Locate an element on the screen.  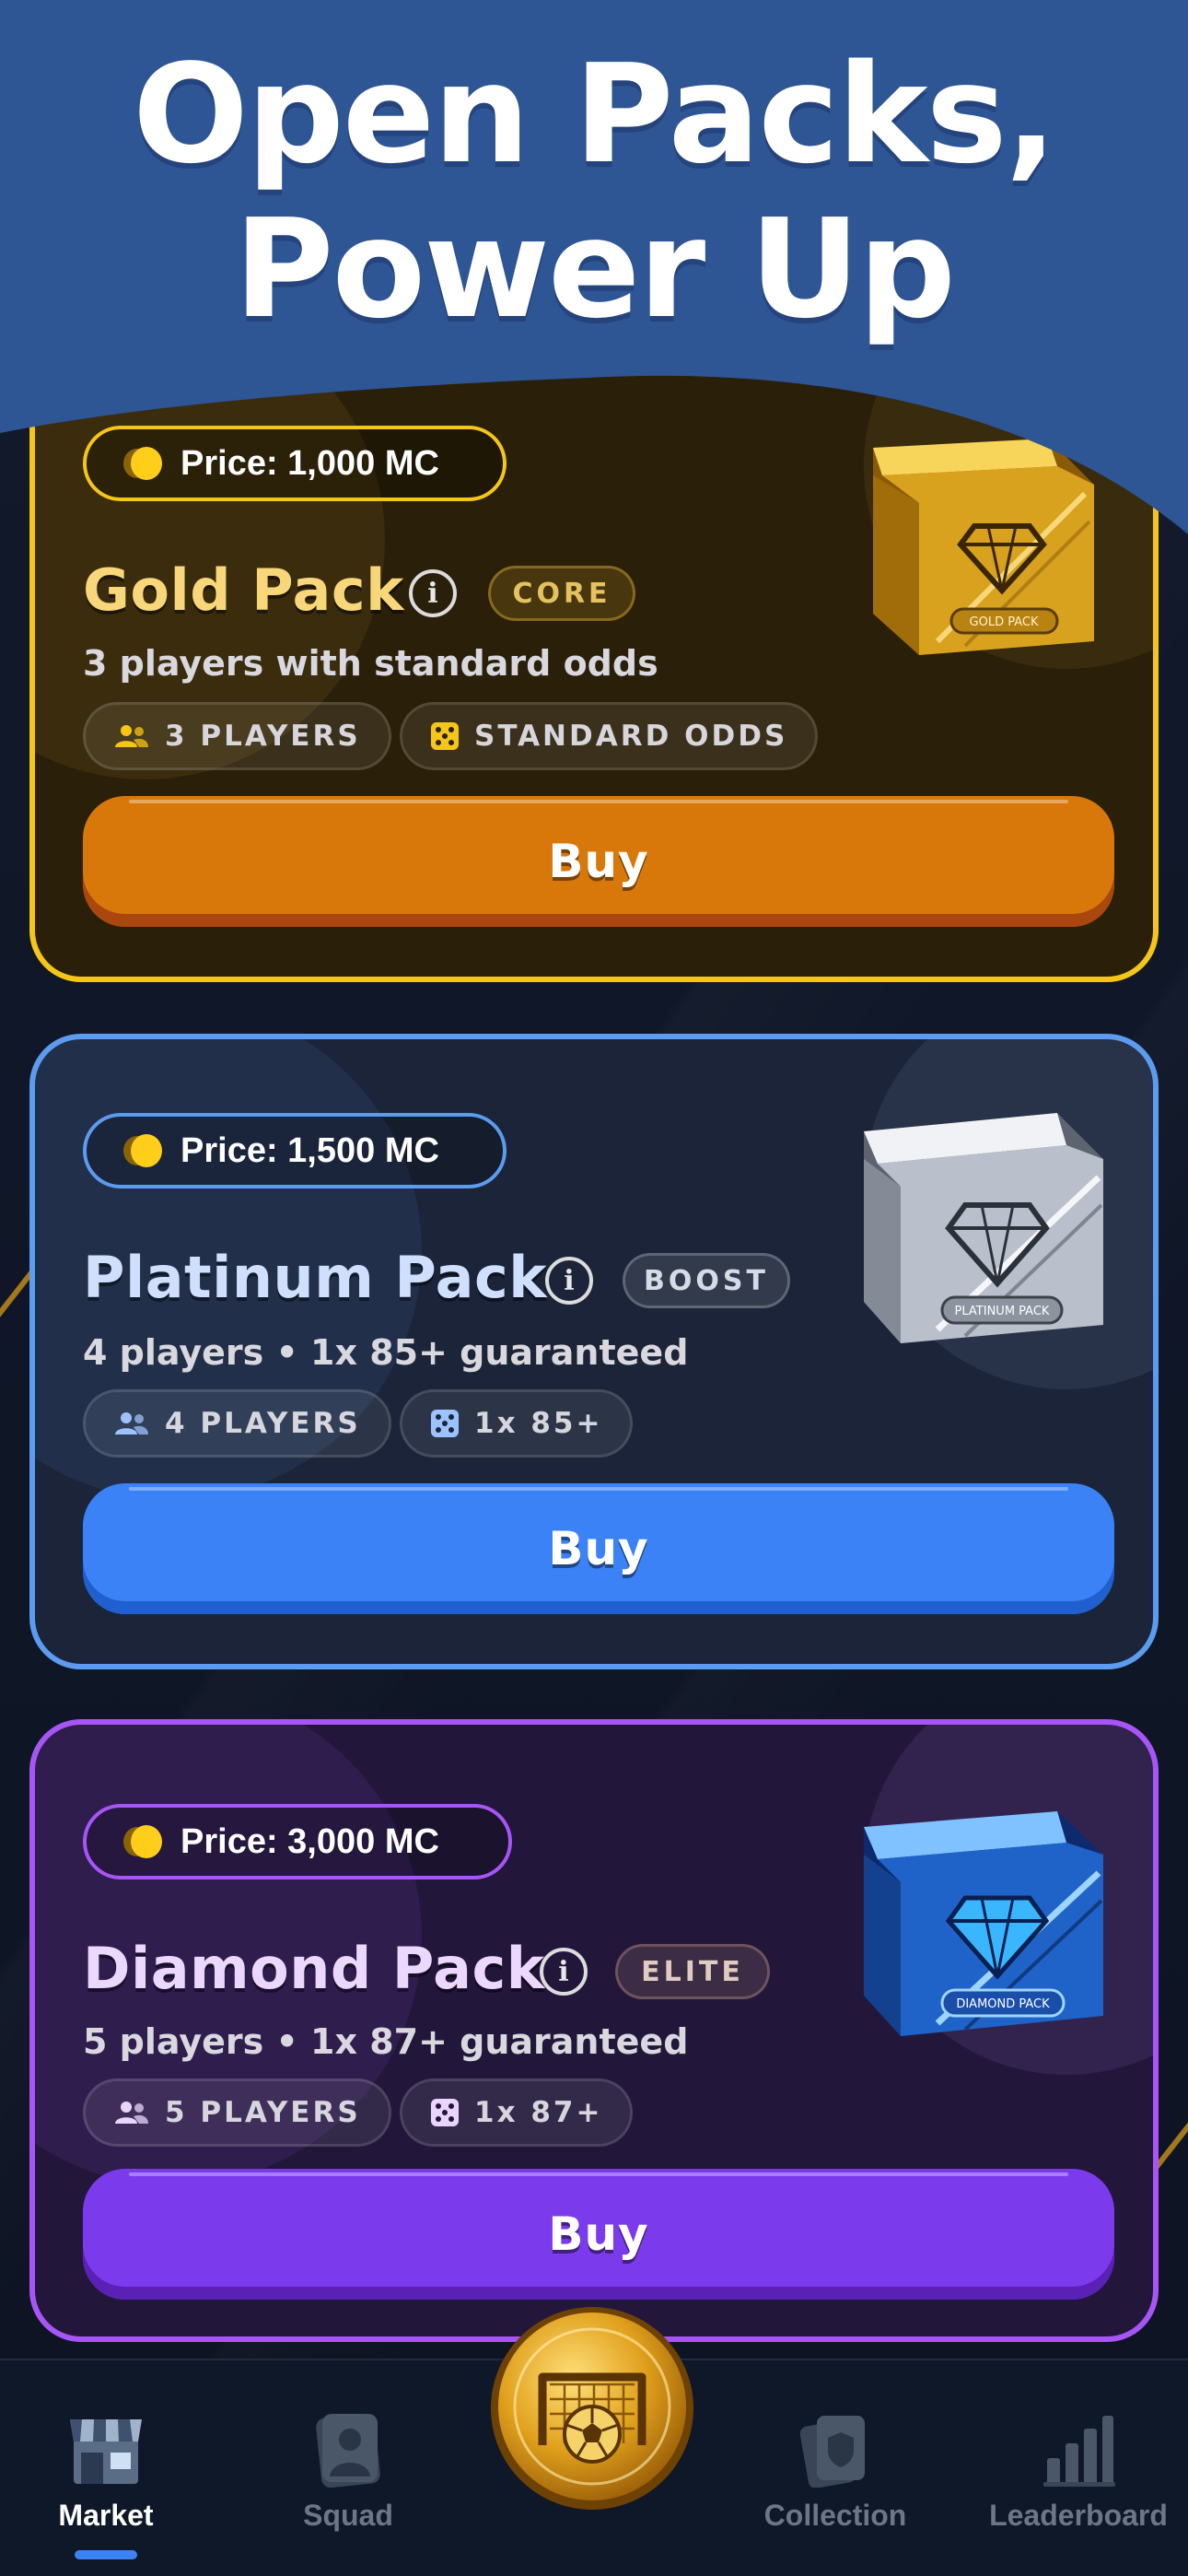
pack-title: Platinum Pack is located at coordinates (315, 1277).